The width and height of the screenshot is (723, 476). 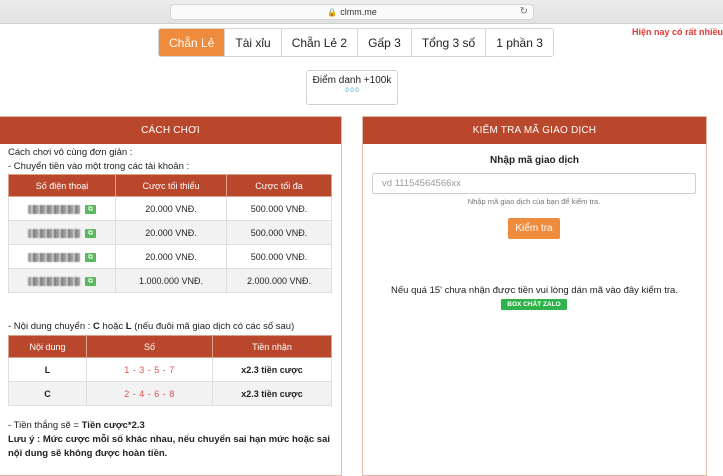 I want to click on content-rule-suffix: (nếu đuôi mã giao dịch có các số sau), so click(x=213, y=326).